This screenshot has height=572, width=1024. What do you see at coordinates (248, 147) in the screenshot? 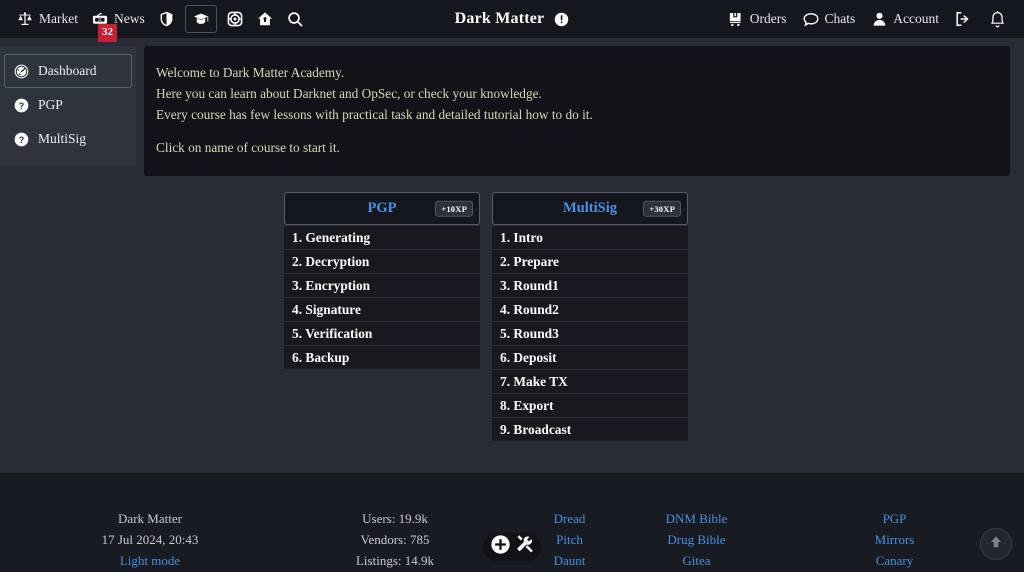
I see `welcome-line-4: Click on name of course to start it.` at bounding box center [248, 147].